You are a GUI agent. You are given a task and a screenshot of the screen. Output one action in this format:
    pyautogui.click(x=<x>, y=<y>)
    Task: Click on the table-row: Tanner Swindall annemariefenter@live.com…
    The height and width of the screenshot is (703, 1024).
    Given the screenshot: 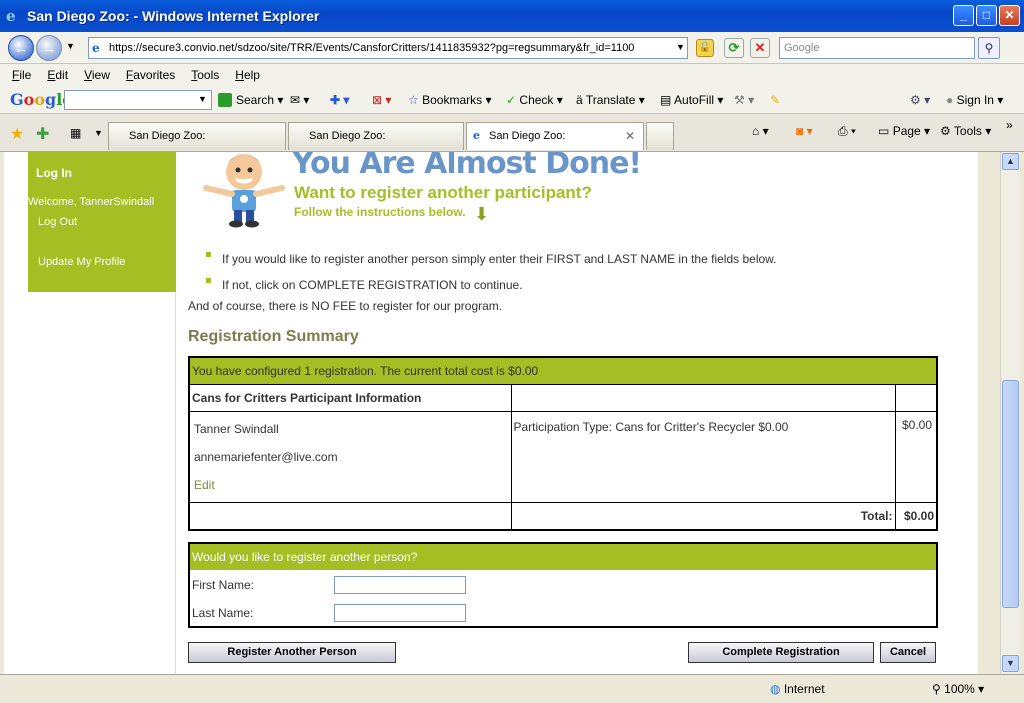 What is the action you would take?
    pyautogui.click(x=563, y=457)
    